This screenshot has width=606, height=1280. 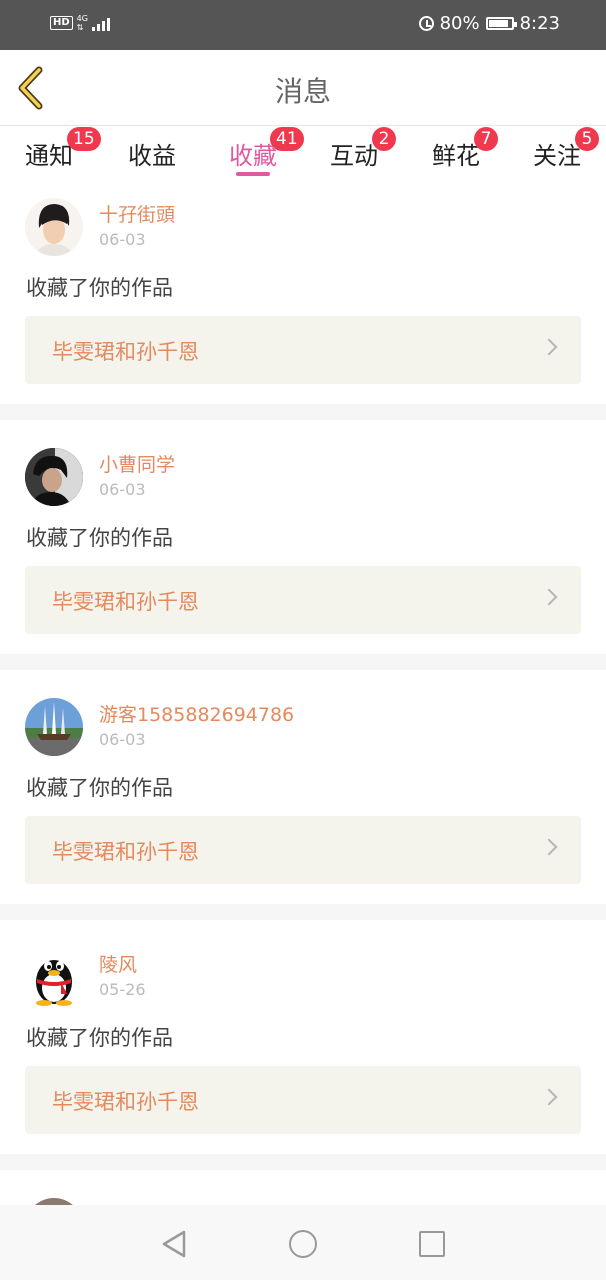 What do you see at coordinates (266, 149) in the screenshot?
I see `tab-favorites: 收藏 41` at bounding box center [266, 149].